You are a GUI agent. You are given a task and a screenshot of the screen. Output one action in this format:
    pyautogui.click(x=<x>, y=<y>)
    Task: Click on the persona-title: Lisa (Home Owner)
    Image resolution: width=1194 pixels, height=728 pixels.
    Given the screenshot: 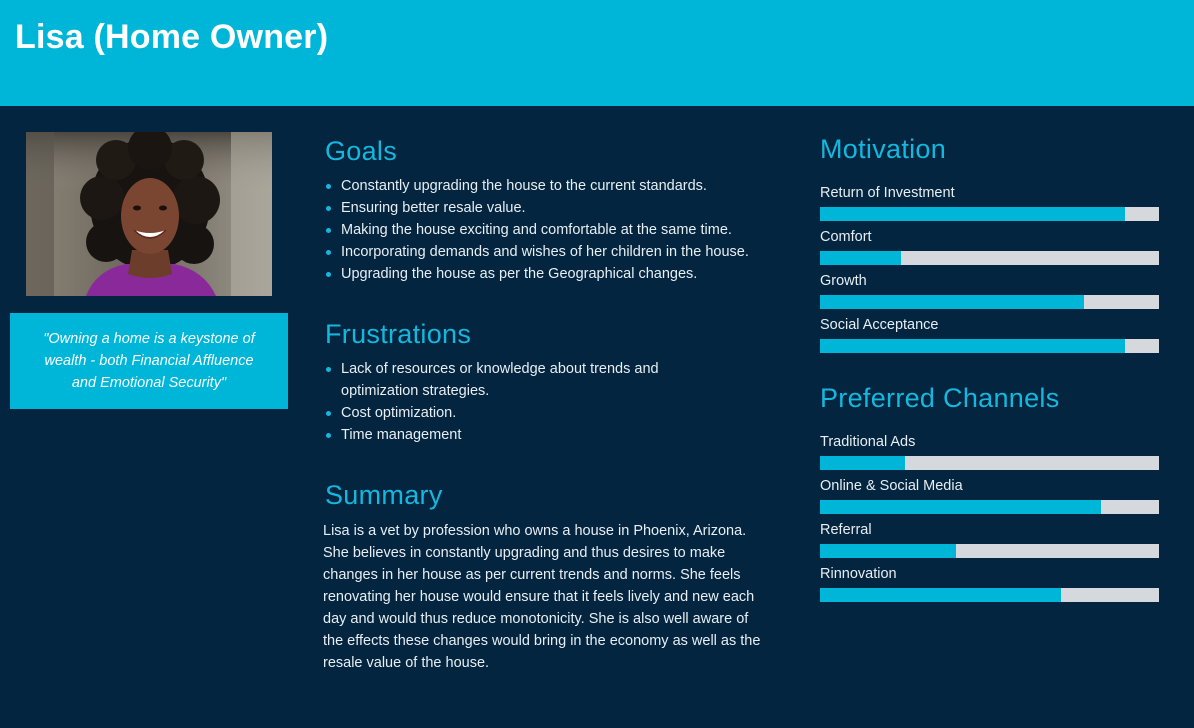 What is the action you would take?
    pyautogui.click(x=172, y=37)
    